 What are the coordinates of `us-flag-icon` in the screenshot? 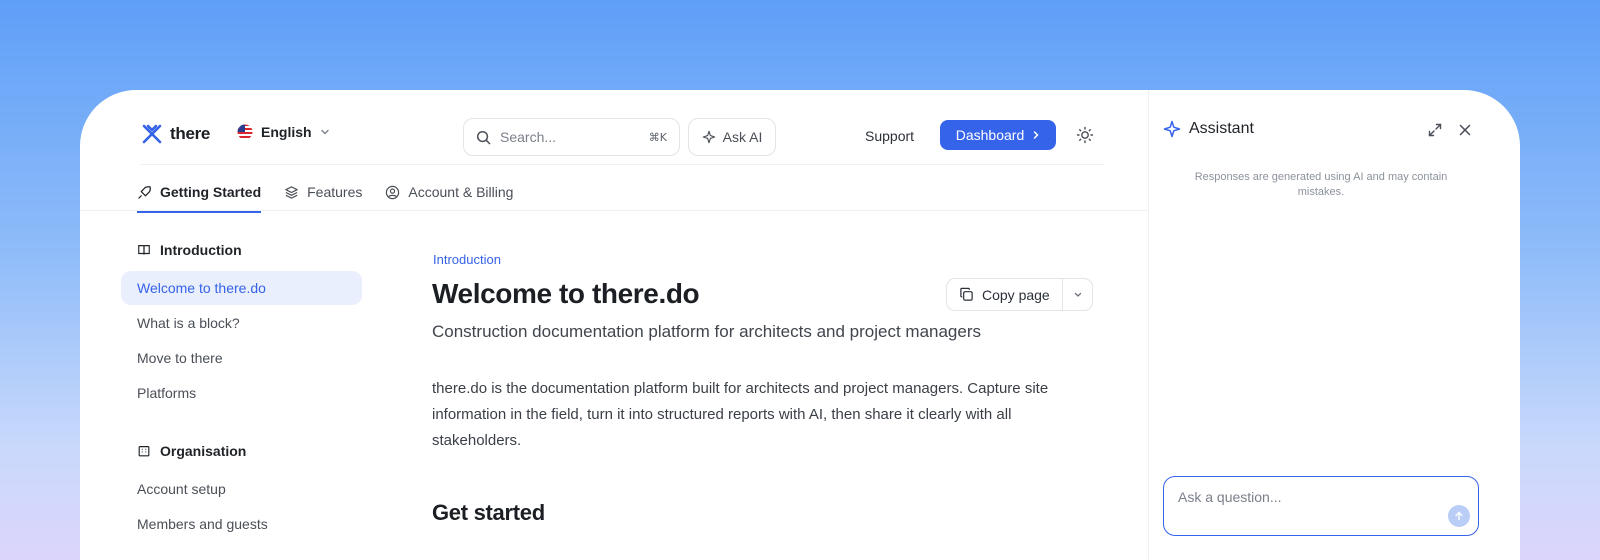 It's located at (245, 132).